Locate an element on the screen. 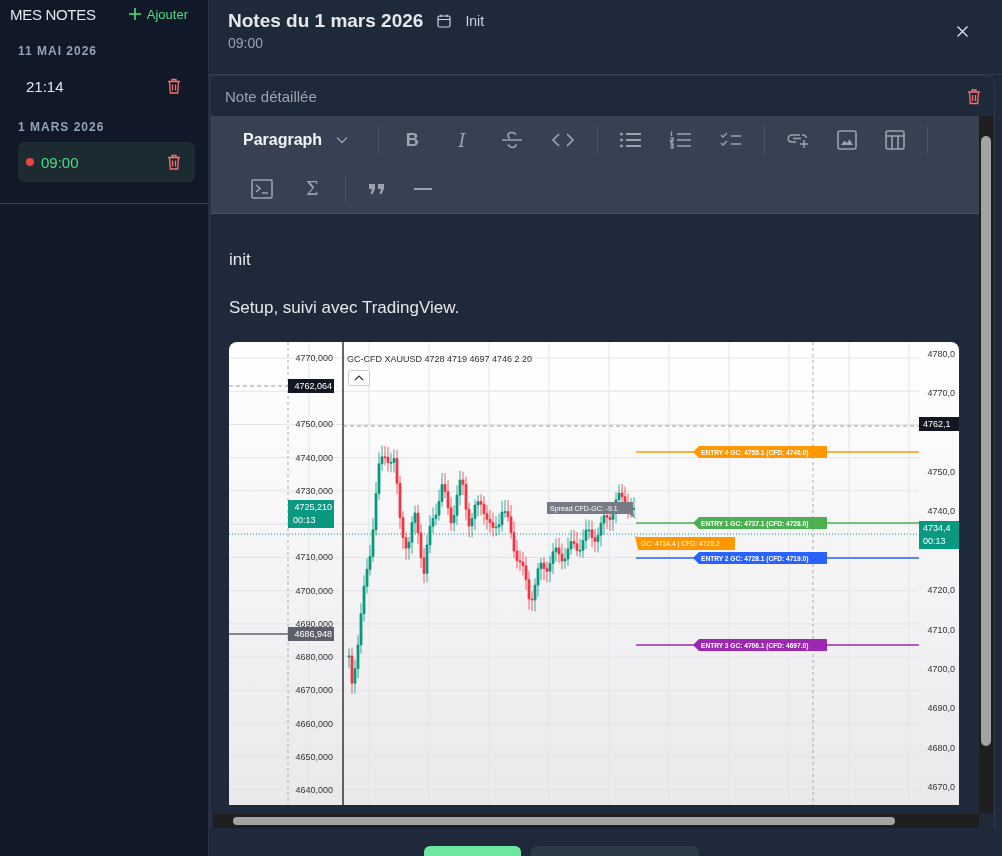 The width and height of the screenshot is (1002, 856). bold-button: B is located at coordinates (412, 140).